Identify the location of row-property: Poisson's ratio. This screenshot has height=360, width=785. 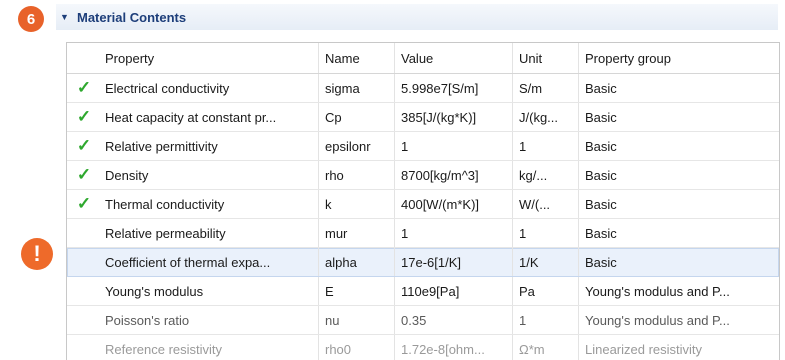
(210, 320).